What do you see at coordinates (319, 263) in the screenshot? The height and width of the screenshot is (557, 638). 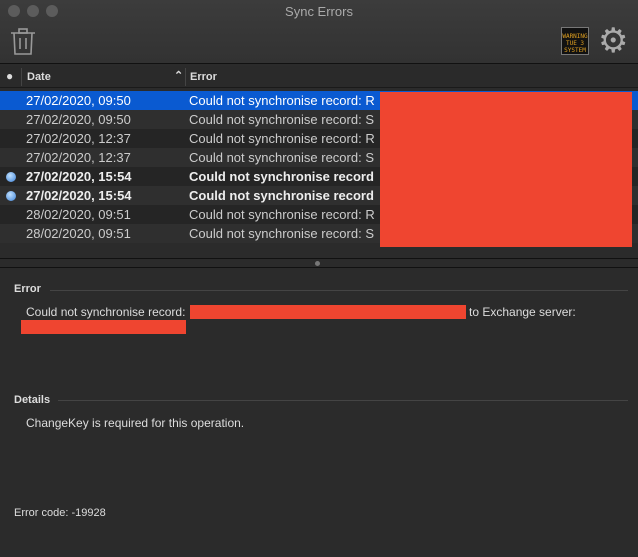 I see `split-view-divider` at bounding box center [319, 263].